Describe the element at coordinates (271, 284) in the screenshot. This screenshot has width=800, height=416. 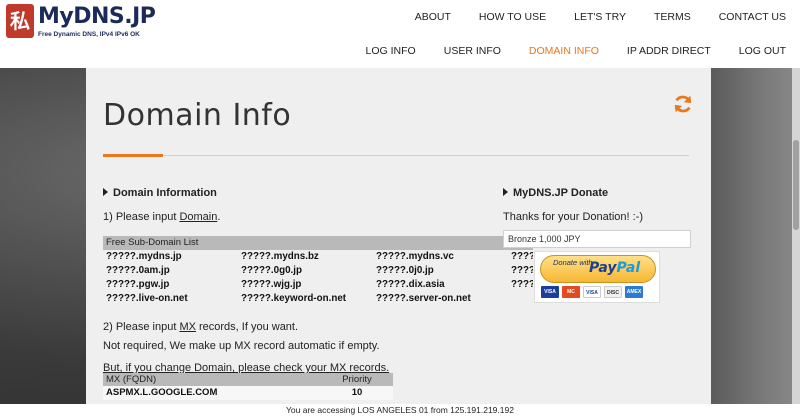
I see `subdomain-cell: ?????.wjg.jp` at that location.